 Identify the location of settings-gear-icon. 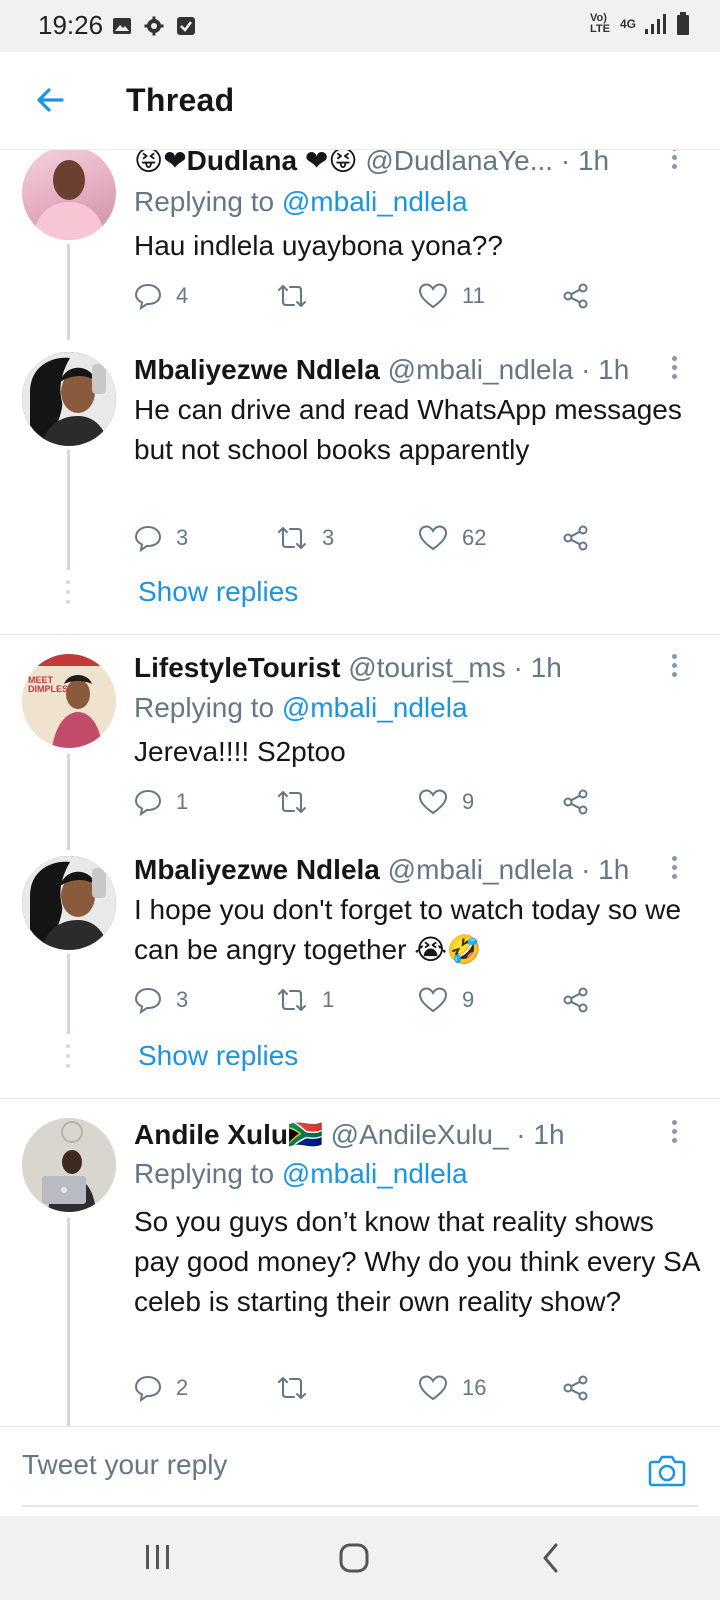
(154, 26).